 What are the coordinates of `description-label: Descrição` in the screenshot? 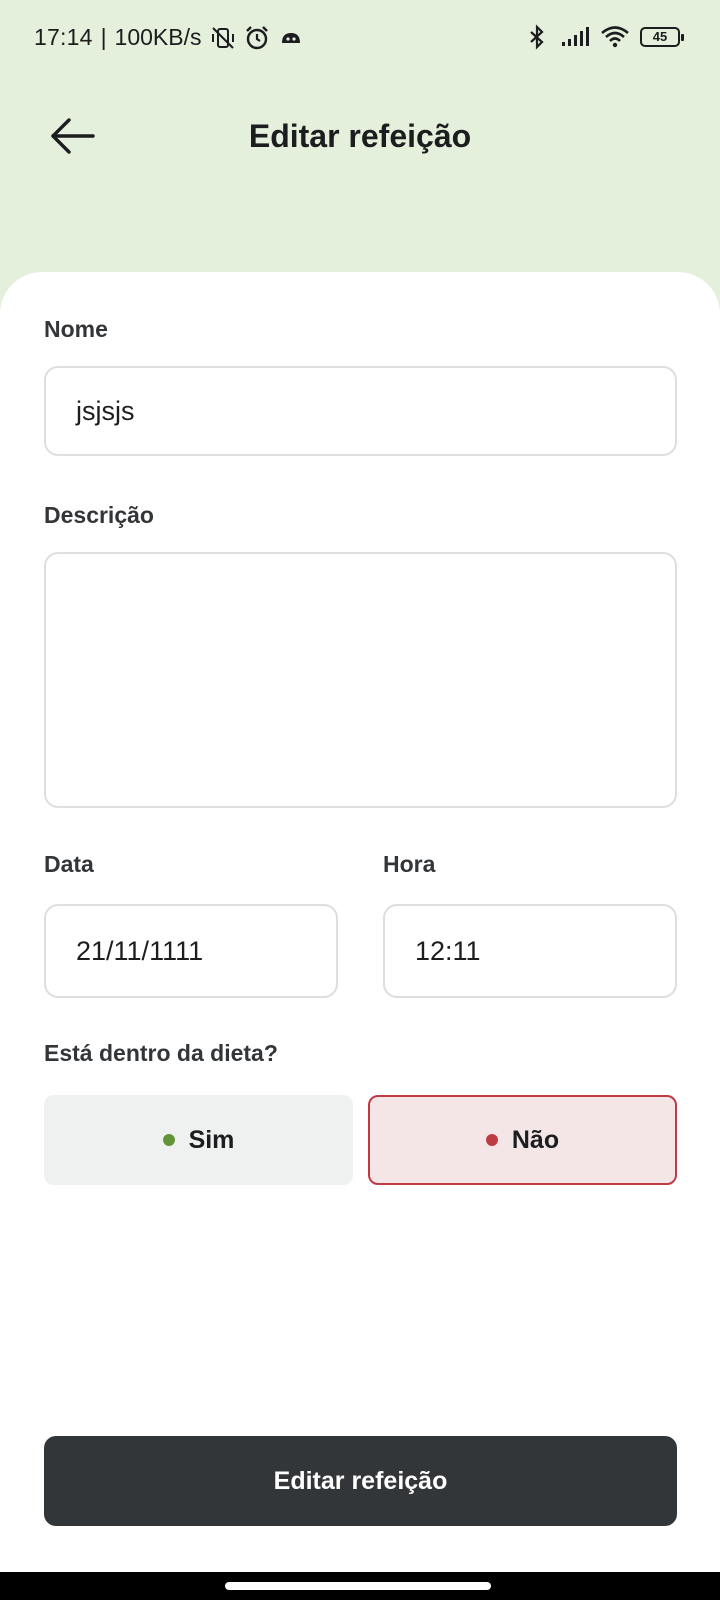 It's located at (99, 515).